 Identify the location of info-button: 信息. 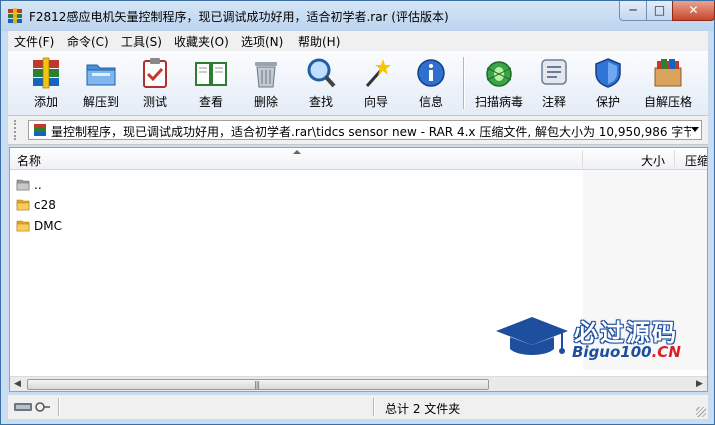
(431, 83).